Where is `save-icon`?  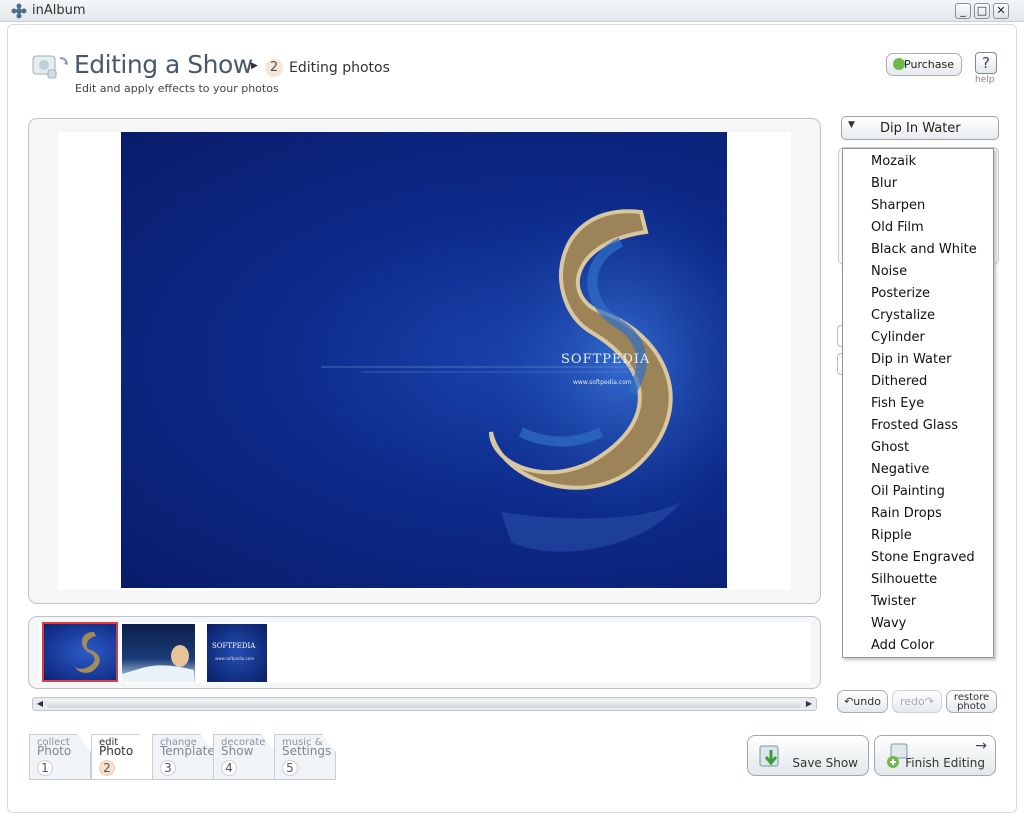
save-icon is located at coordinates (769, 756).